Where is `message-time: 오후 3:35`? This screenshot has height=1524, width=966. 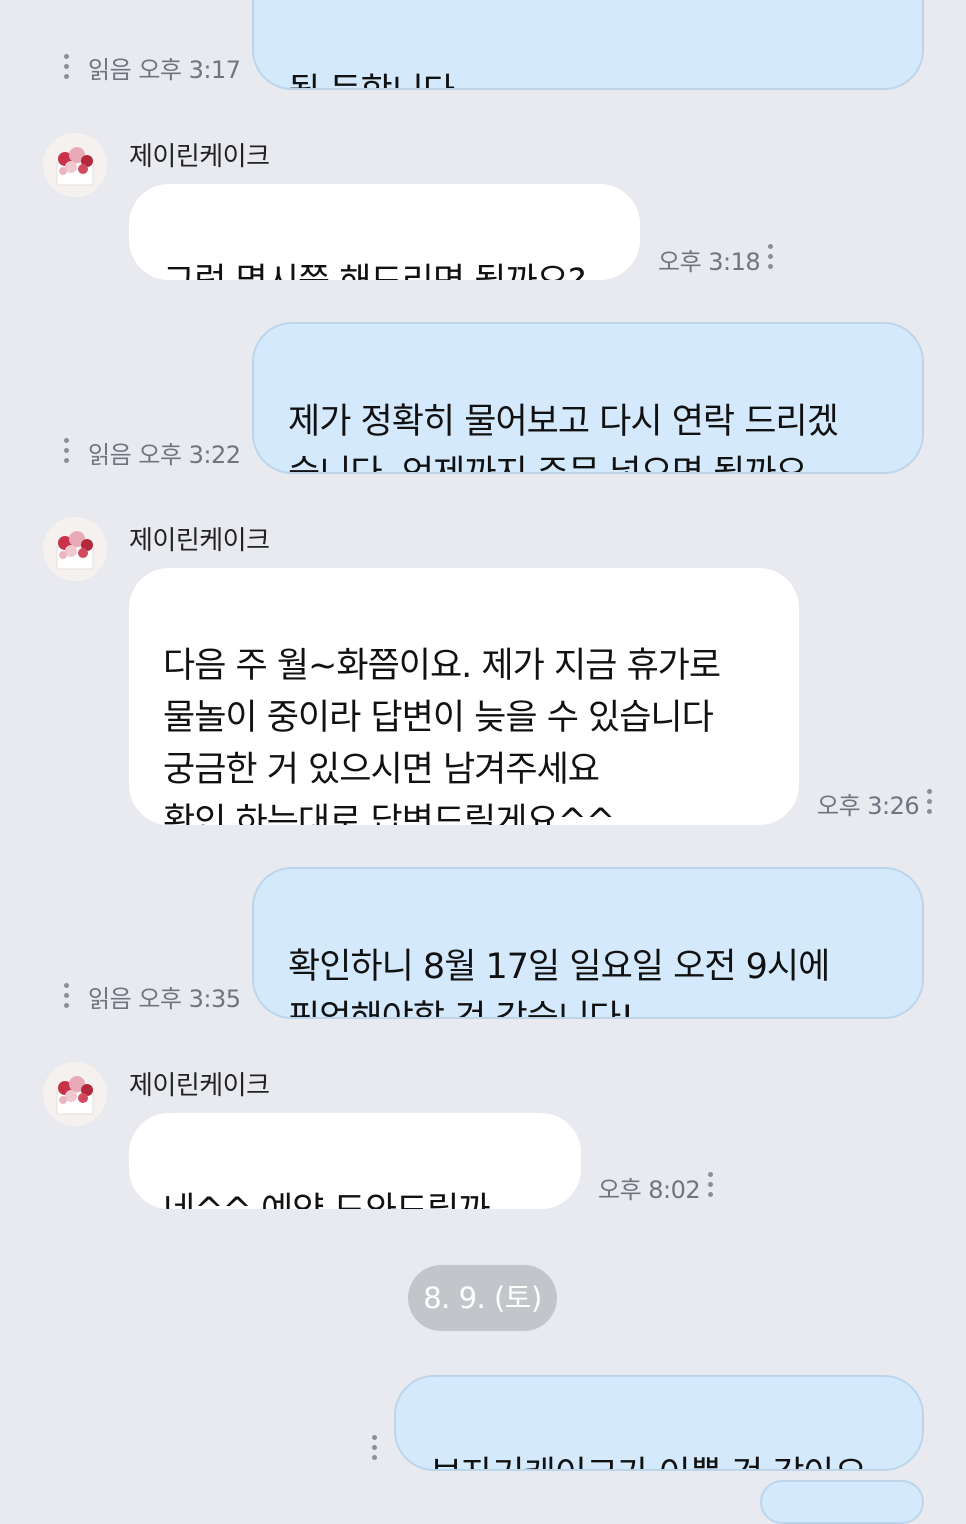
message-time: 오후 3:35 is located at coordinates (189, 999).